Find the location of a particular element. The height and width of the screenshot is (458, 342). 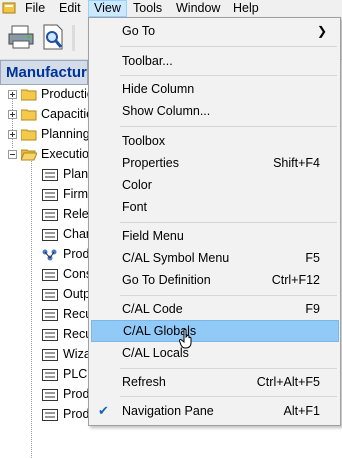

menu-item-label: Navigation Pane is located at coordinates (168, 411).